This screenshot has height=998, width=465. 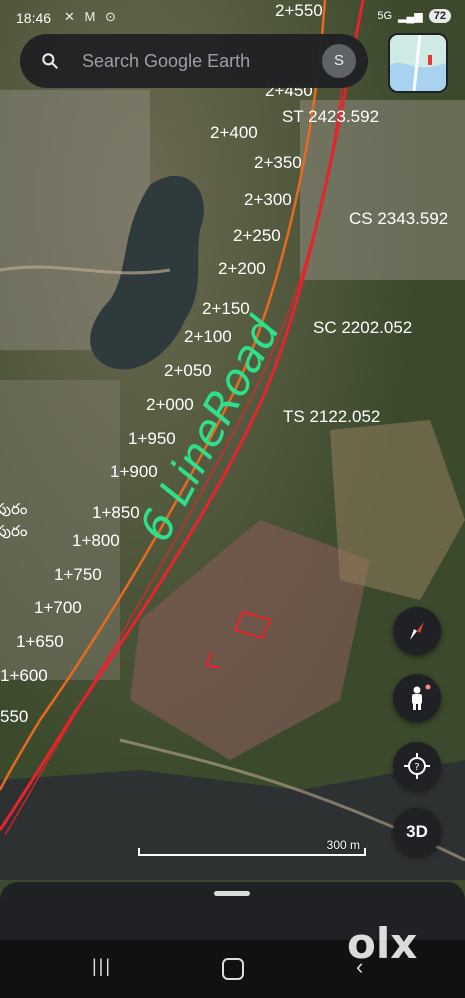 I want to click on search-bar: Search Google Earth S, so click(x=194, y=61).